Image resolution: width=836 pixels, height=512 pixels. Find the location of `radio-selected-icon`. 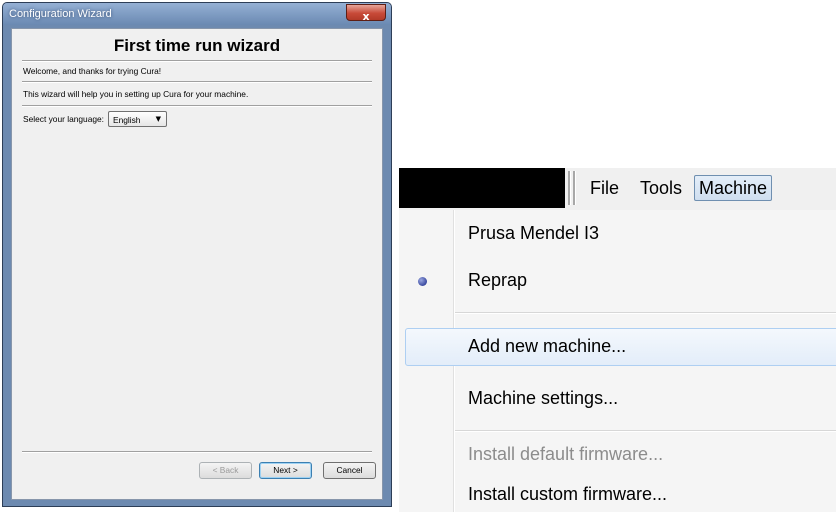

radio-selected-icon is located at coordinates (422, 281).